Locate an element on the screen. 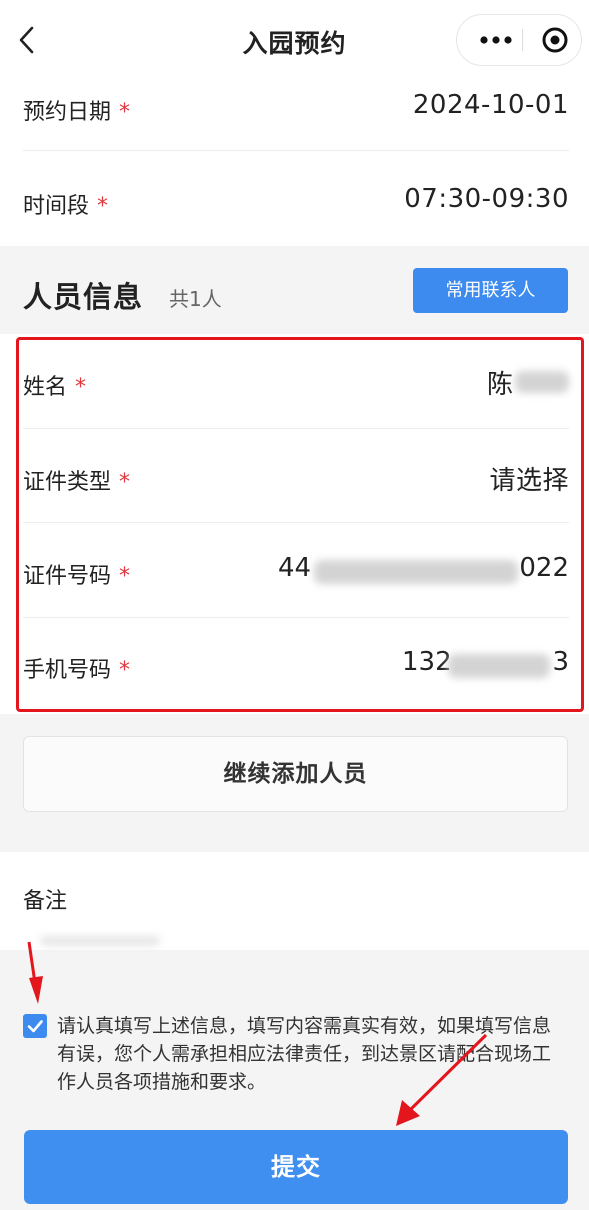 The width and height of the screenshot is (589, 1210). people-section-title: 人员信息 is located at coordinates (83, 297).